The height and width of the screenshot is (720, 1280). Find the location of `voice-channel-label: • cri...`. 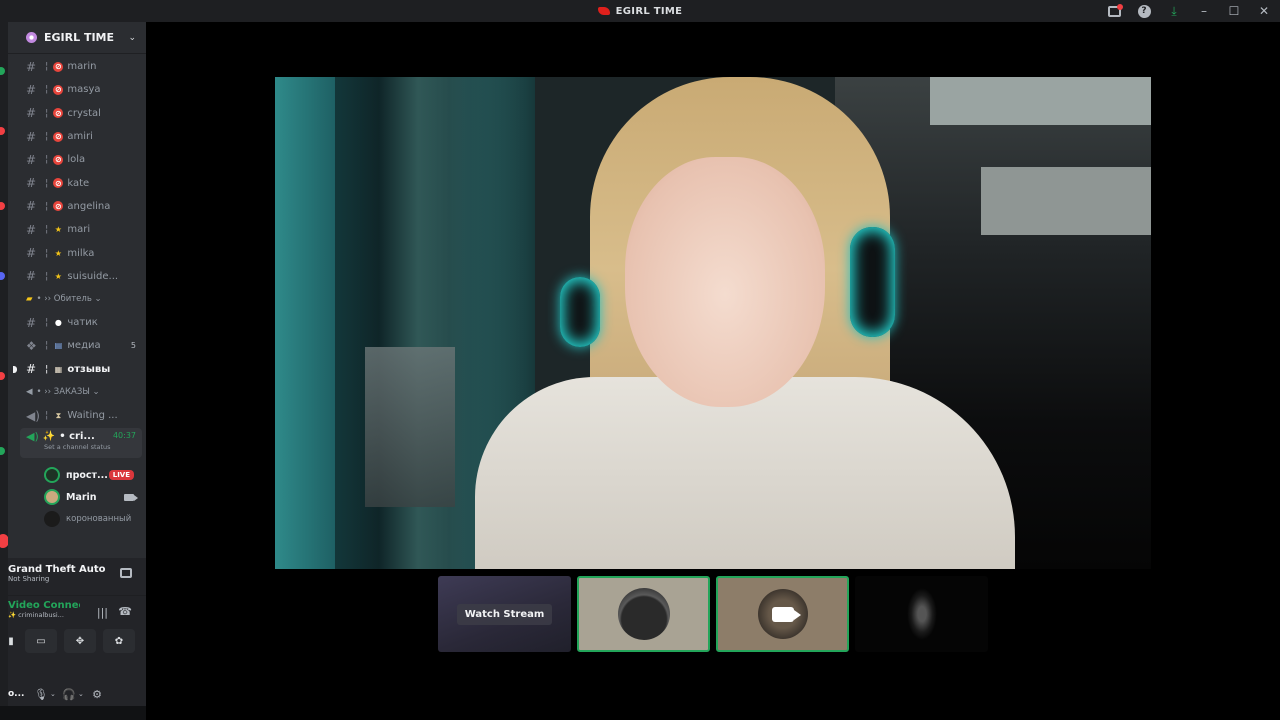

voice-channel-label: • cri... is located at coordinates (77, 437).